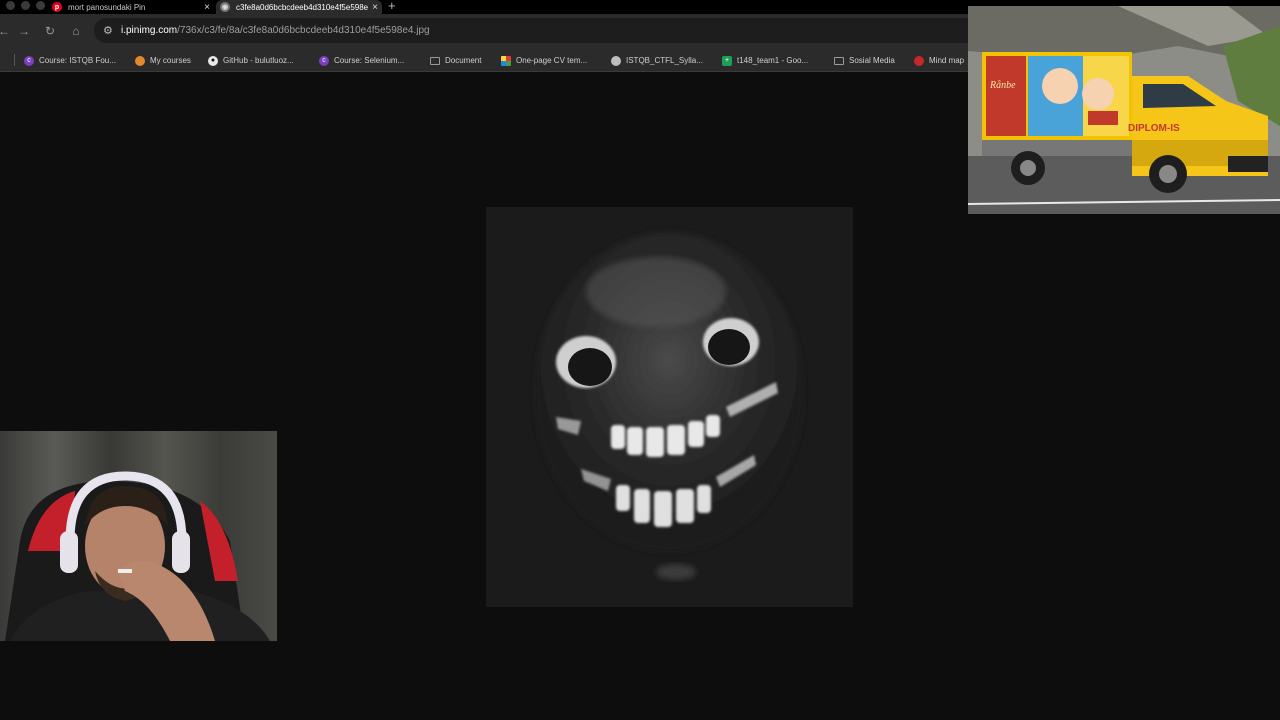 The width and height of the screenshot is (1280, 720). Describe the element at coordinates (872, 60) in the screenshot. I see `bookmark-label: Sosial Media` at that location.